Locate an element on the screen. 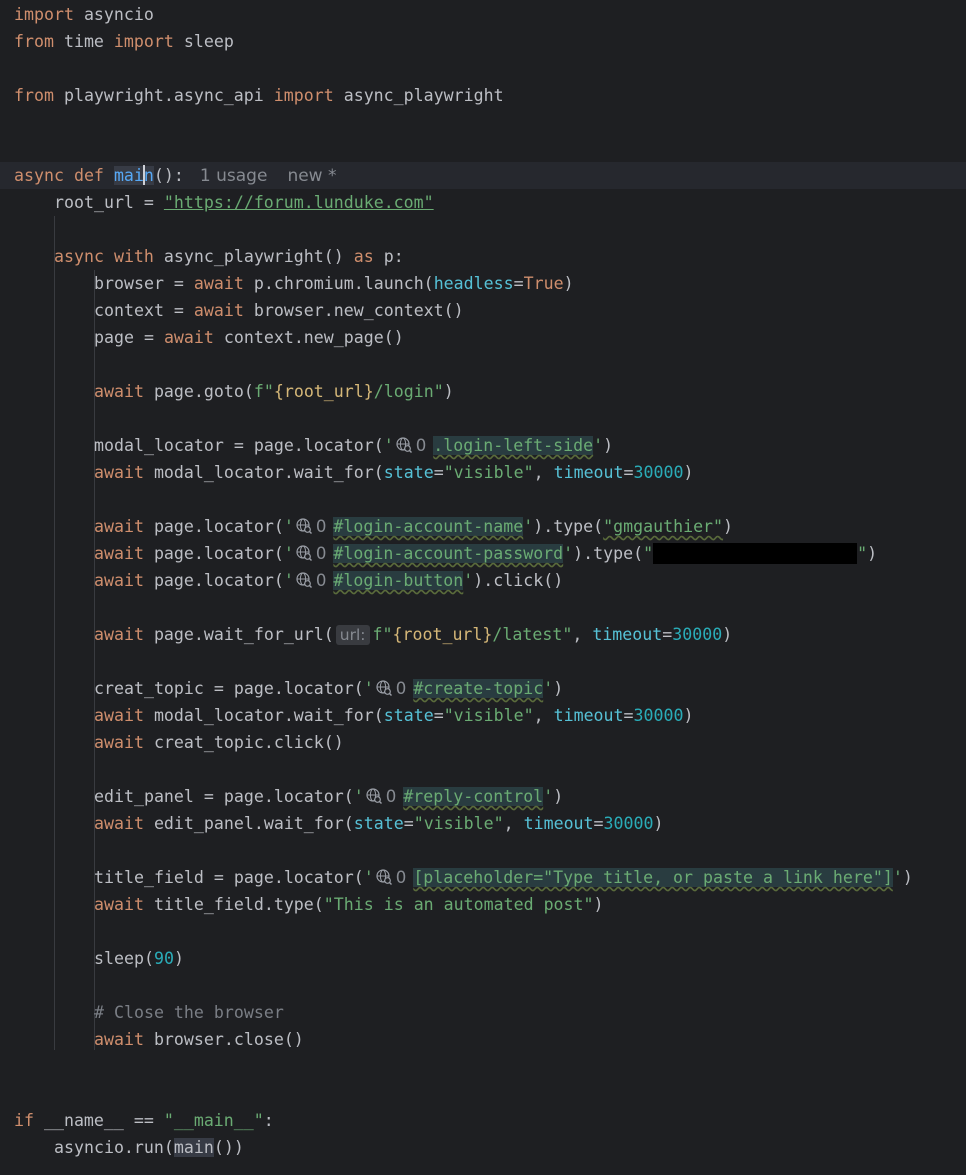 The height and width of the screenshot is (1175, 966). css-selector: #login-account-password is located at coordinates (448, 553).